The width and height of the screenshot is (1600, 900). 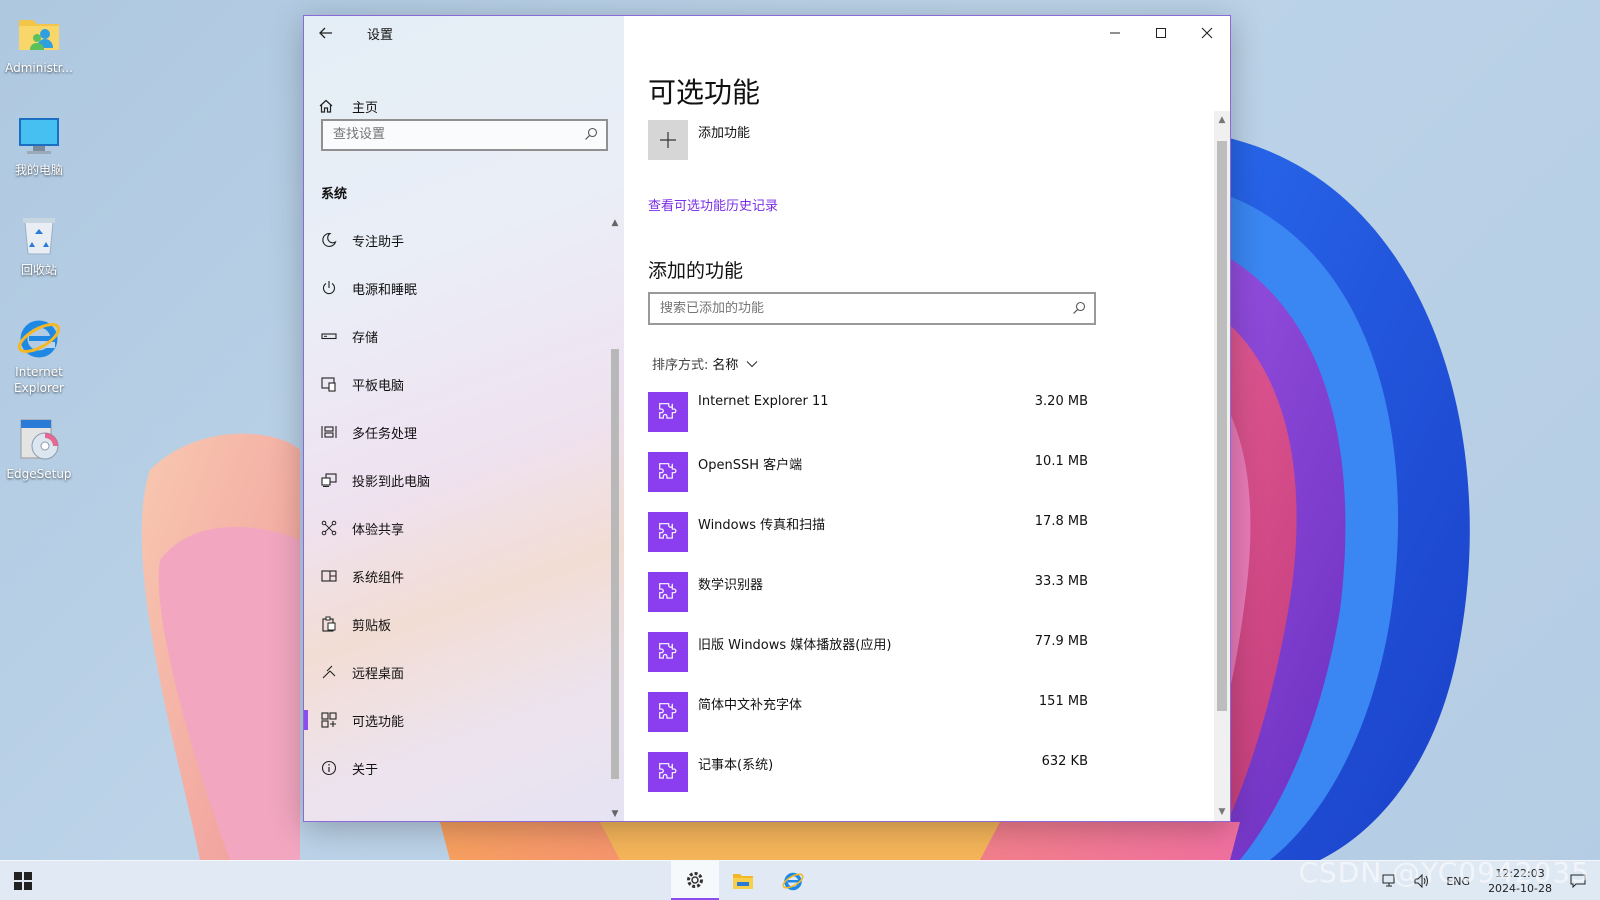 I want to click on windows-logo-icon, so click(x=23, y=881).